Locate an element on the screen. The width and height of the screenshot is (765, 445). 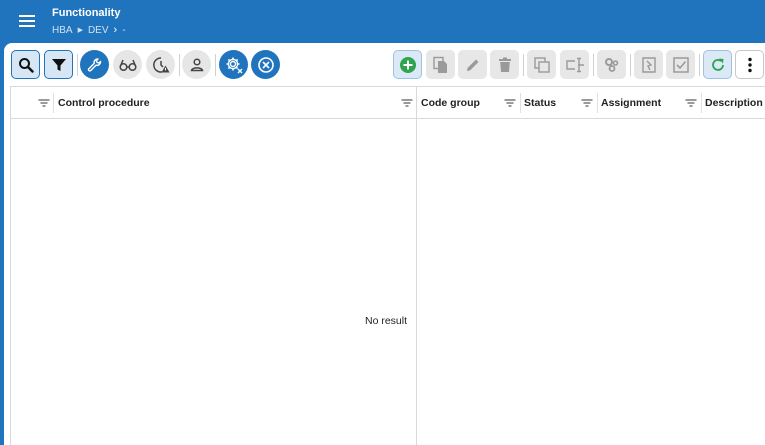
search-icon is located at coordinates (26, 65).